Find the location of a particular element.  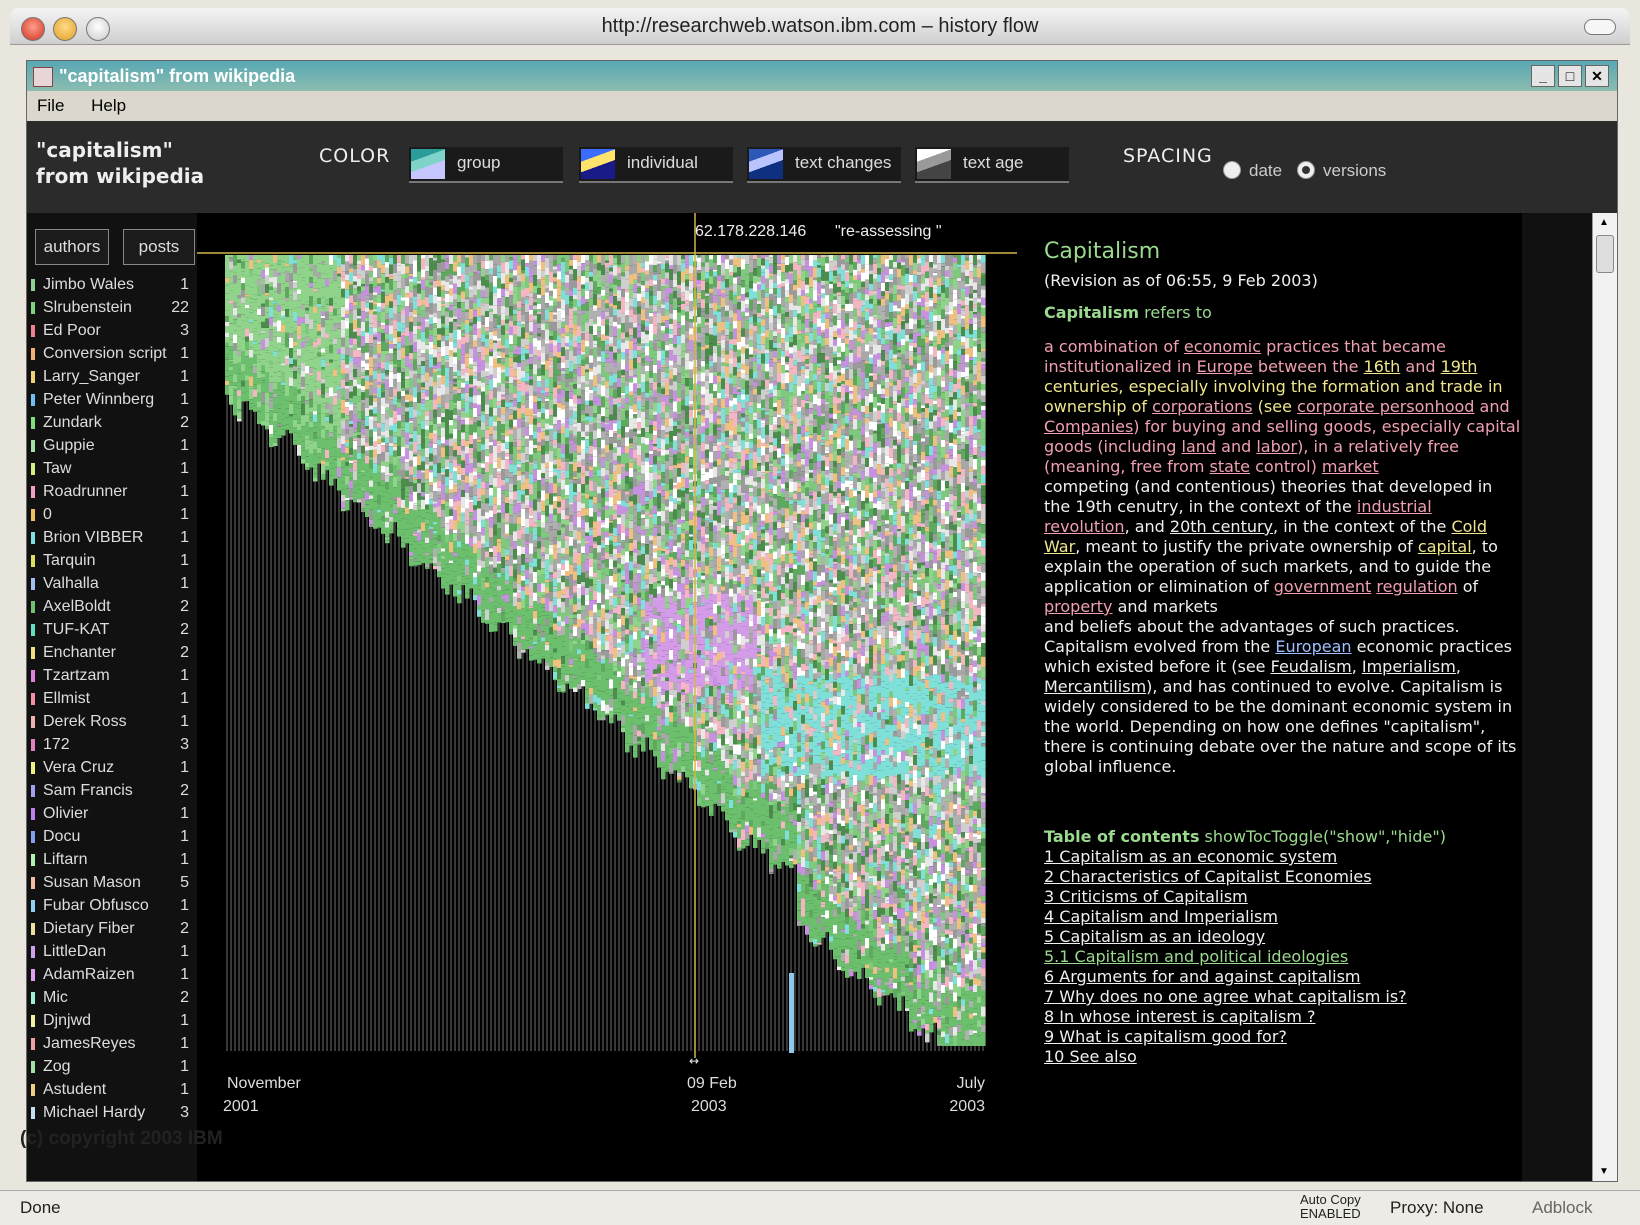

author-row: Tarquin1 is located at coordinates (111, 560).